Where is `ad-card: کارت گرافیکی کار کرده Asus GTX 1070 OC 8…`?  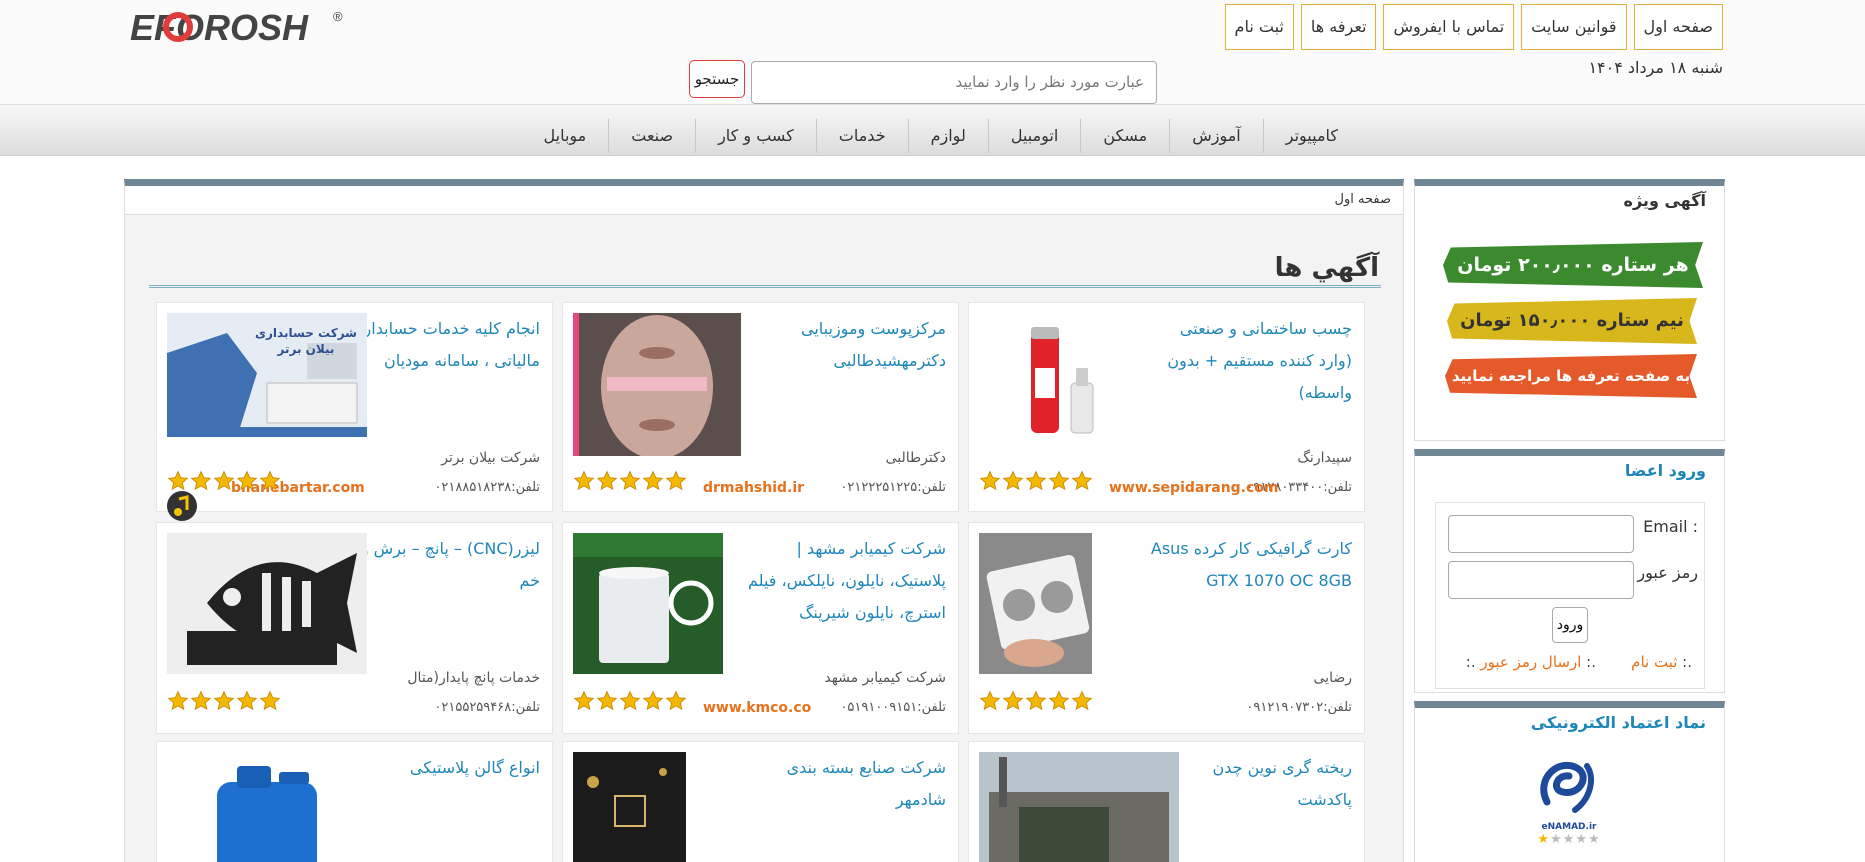
ad-card: کارت گرافیکی کار کرده Asus GTX 1070 OC 8… is located at coordinates (1166, 628).